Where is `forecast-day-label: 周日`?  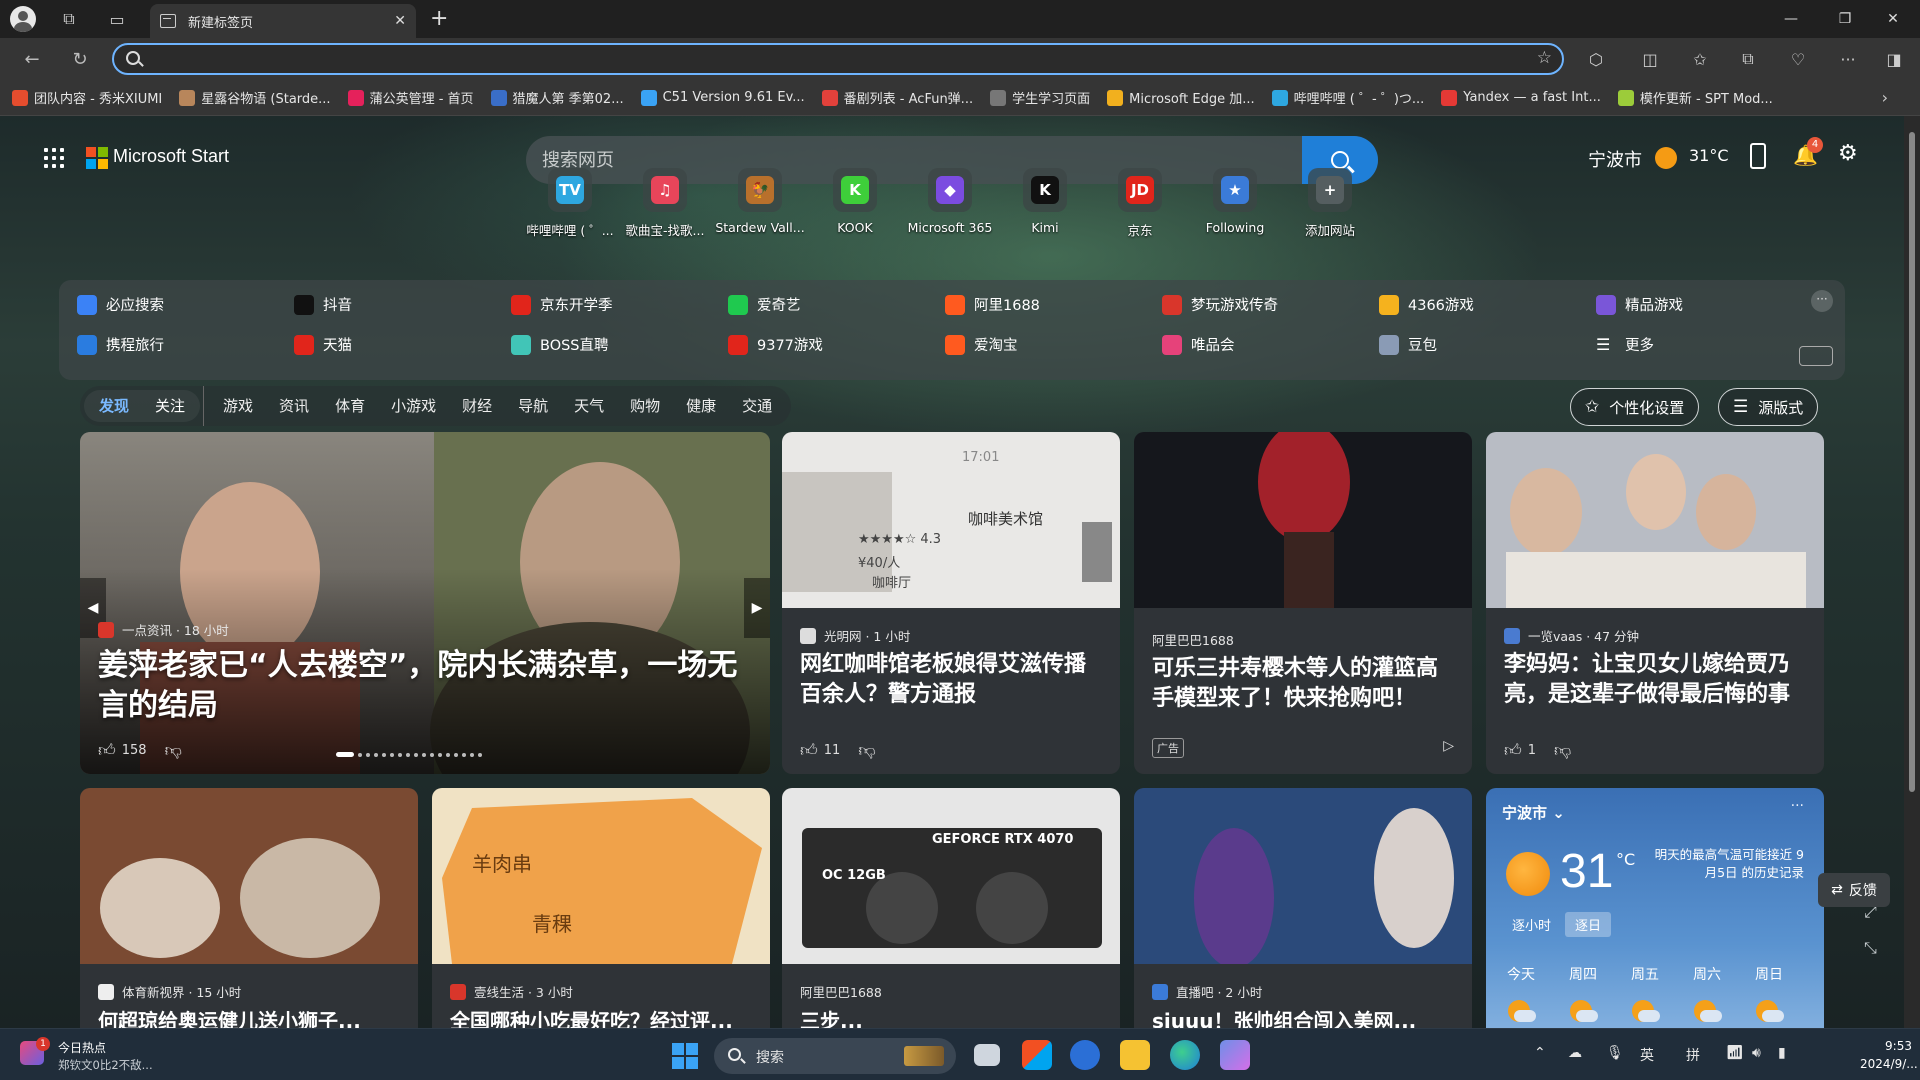 forecast-day-label: 周日 is located at coordinates (1769, 974).